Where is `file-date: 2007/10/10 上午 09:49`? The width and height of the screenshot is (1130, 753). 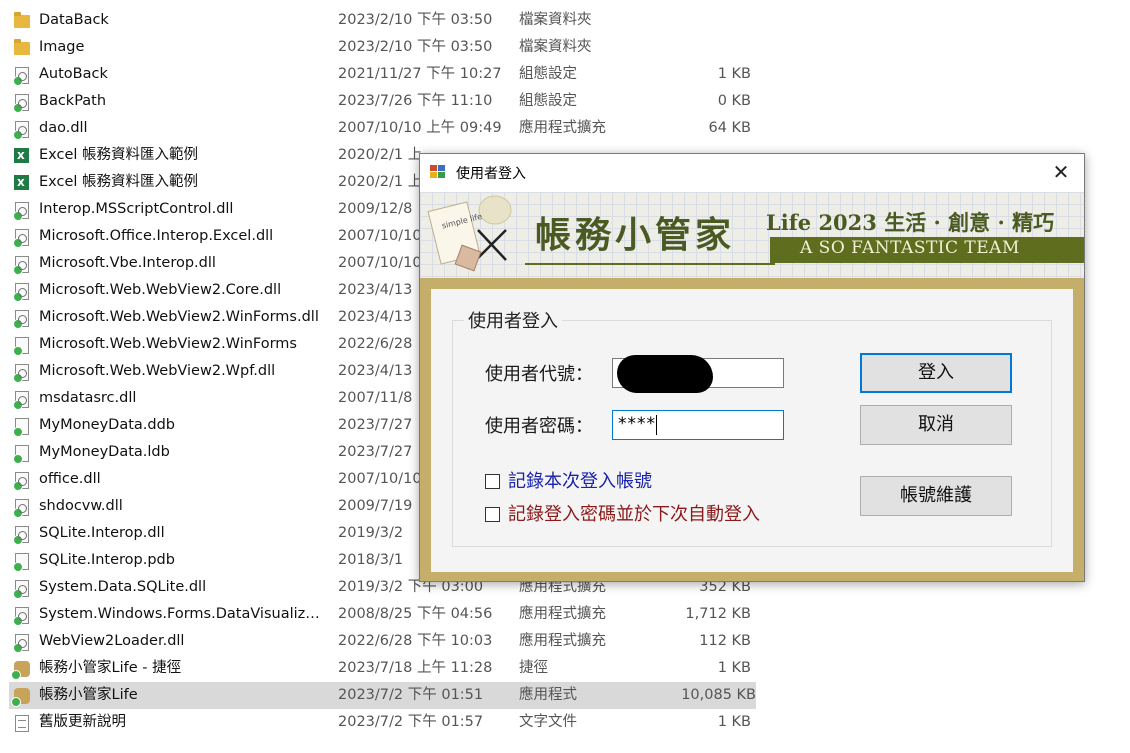
file-date: 2007/10/10 上午 09:49 is located at coordinates (420, 128).